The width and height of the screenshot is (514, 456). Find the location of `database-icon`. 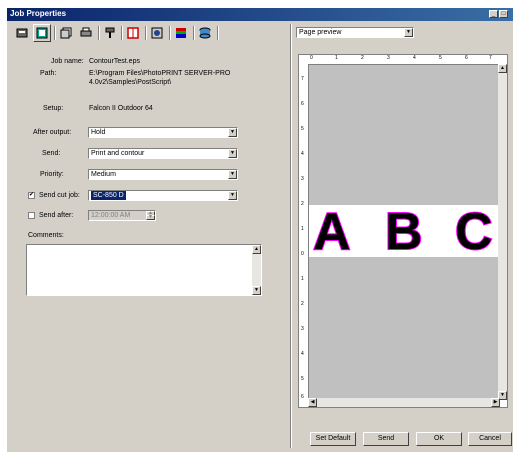

database-icon is located at coordinates (205, 33).